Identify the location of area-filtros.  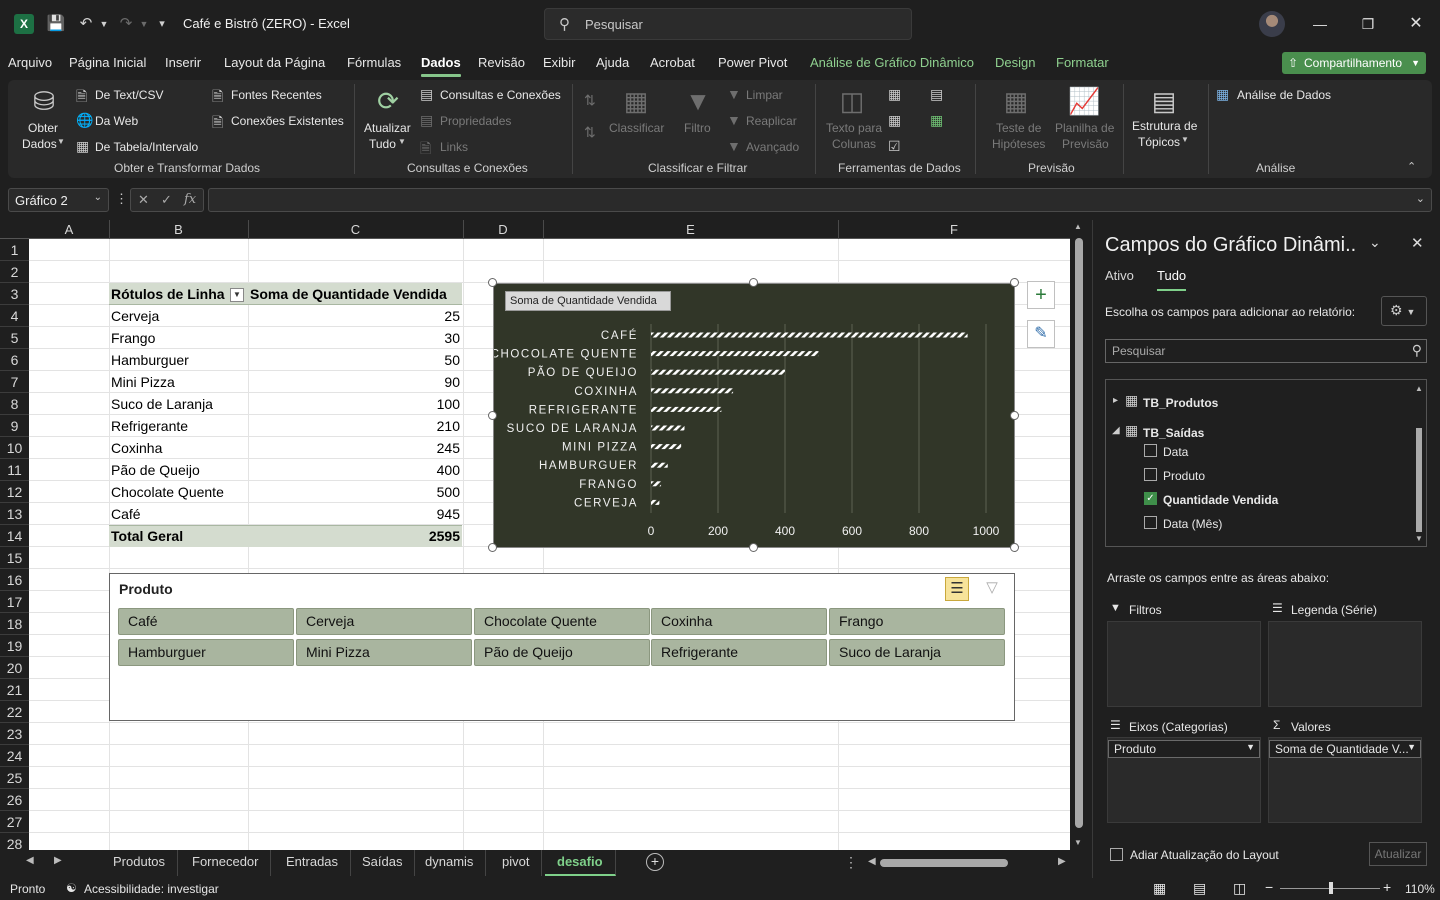
(1184, 664).